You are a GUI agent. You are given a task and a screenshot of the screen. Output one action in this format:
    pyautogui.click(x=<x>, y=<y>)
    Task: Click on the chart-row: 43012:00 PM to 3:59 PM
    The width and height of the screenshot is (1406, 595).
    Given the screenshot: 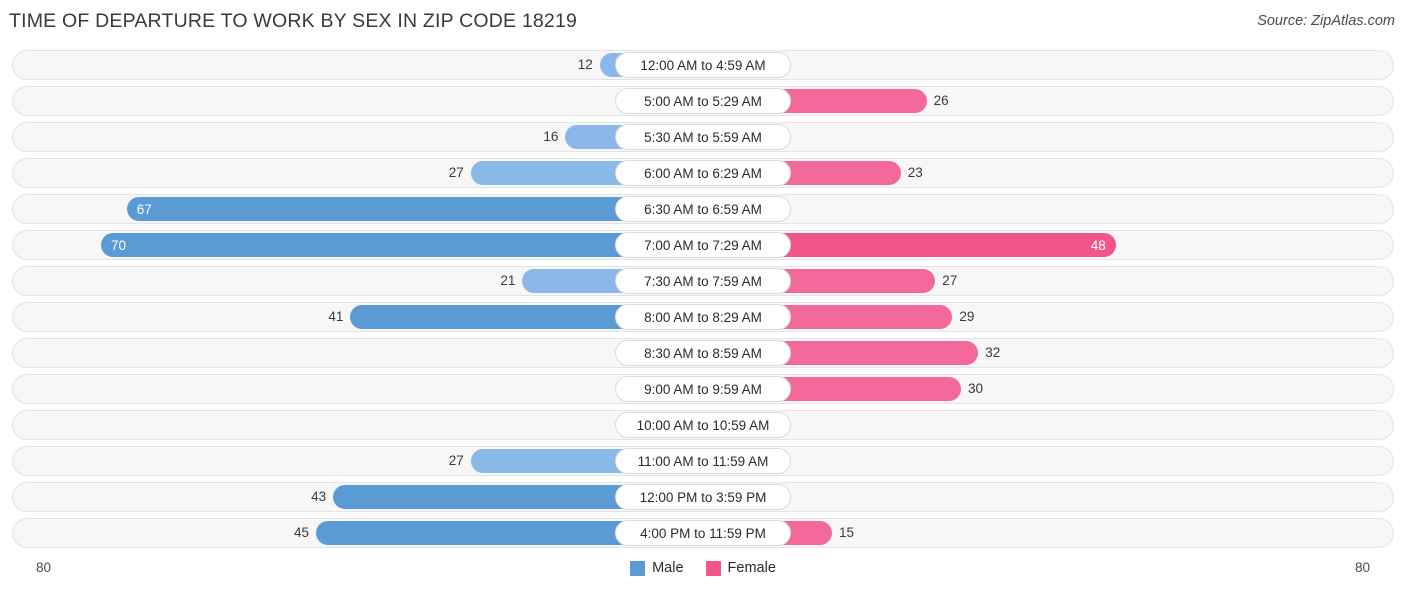 What is the action you would take?
    pyautogui.click(x=703, y=497)
    